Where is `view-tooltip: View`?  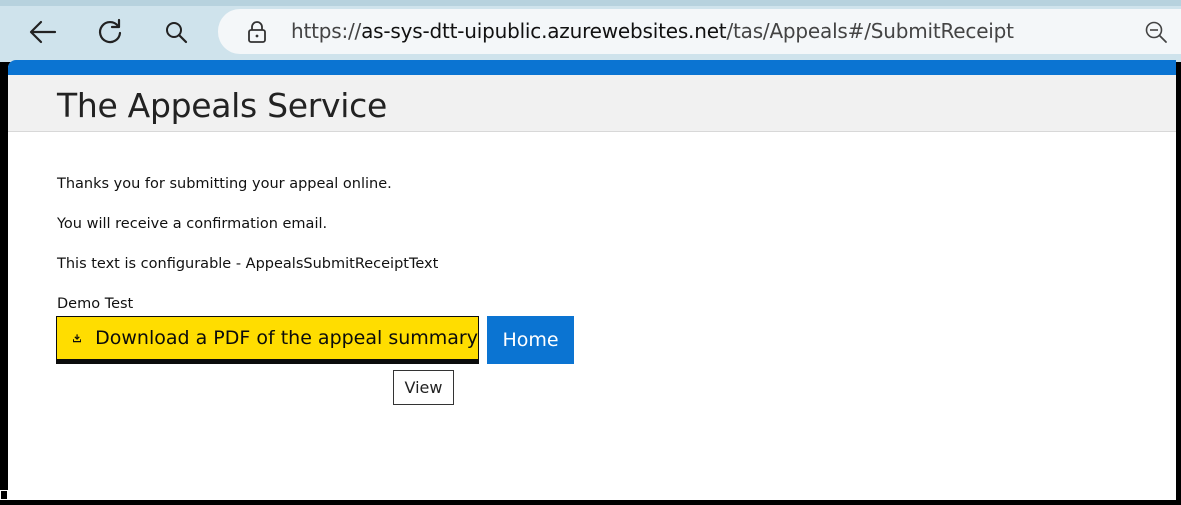
view-tooltip: View is located at coordinates (423, 387).